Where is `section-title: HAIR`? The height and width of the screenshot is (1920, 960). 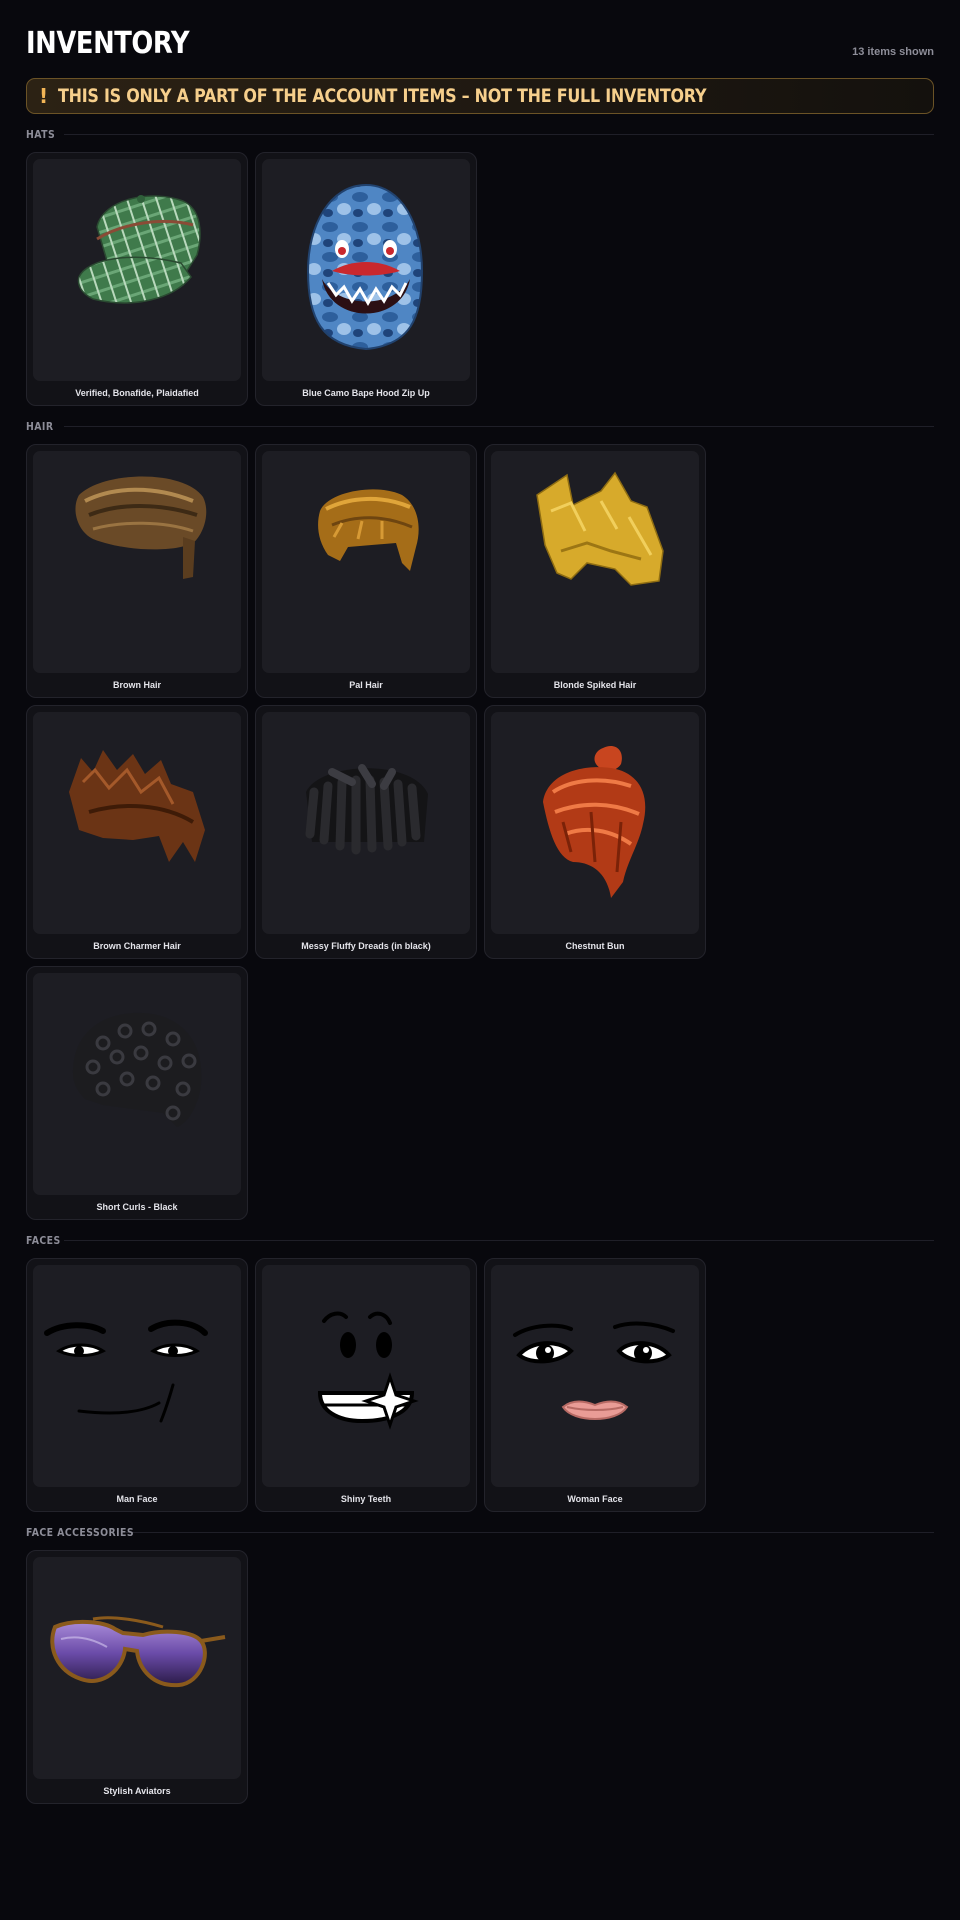 section-title: HAIR is located at coordinates (40, 426).